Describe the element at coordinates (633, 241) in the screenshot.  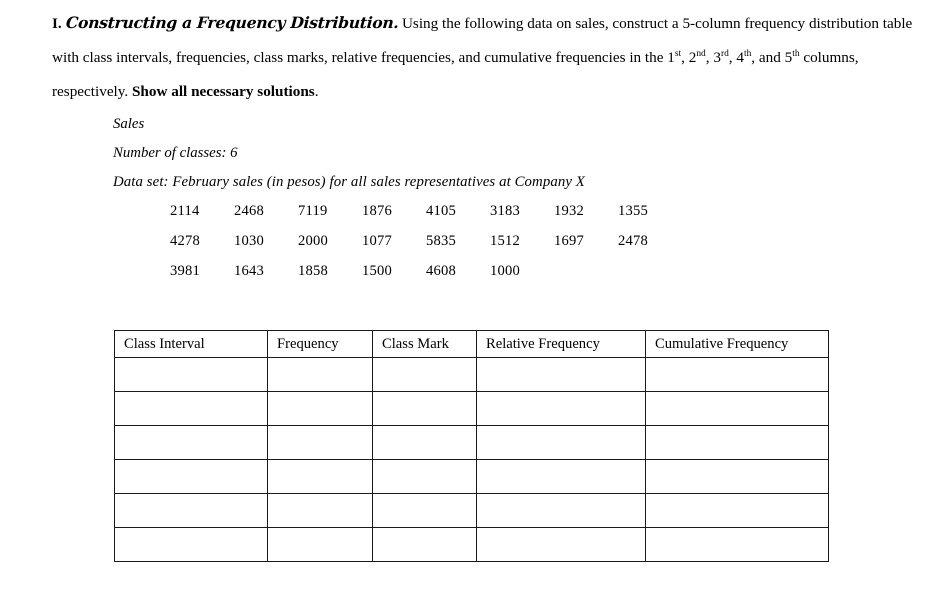
I see `data-value: 2478` at that location.